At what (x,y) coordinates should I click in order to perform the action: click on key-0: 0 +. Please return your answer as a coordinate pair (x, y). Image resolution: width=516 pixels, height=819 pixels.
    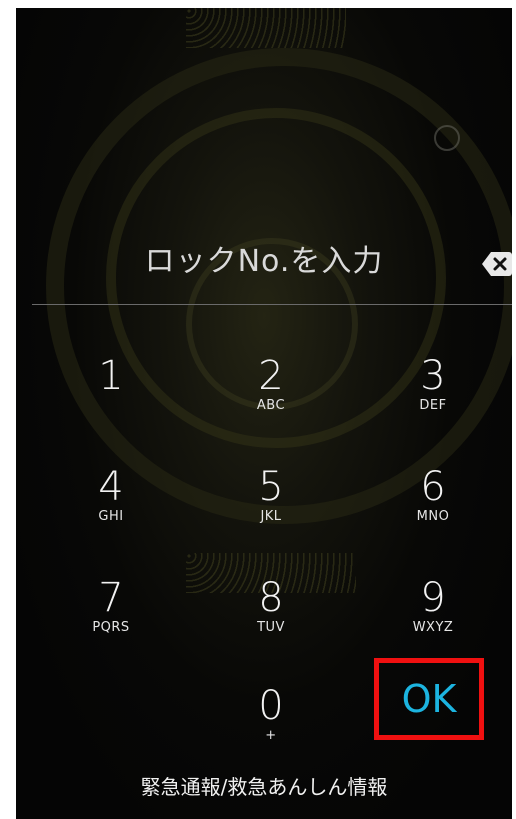
    Looking at the image, I should click on (271, 729).